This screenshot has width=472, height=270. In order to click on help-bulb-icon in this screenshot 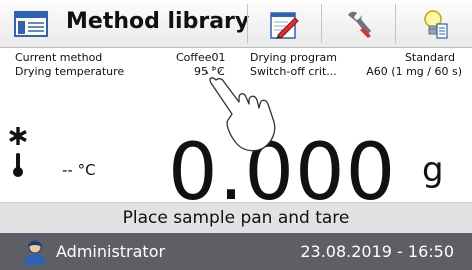, I will do `click(436, 24)`.